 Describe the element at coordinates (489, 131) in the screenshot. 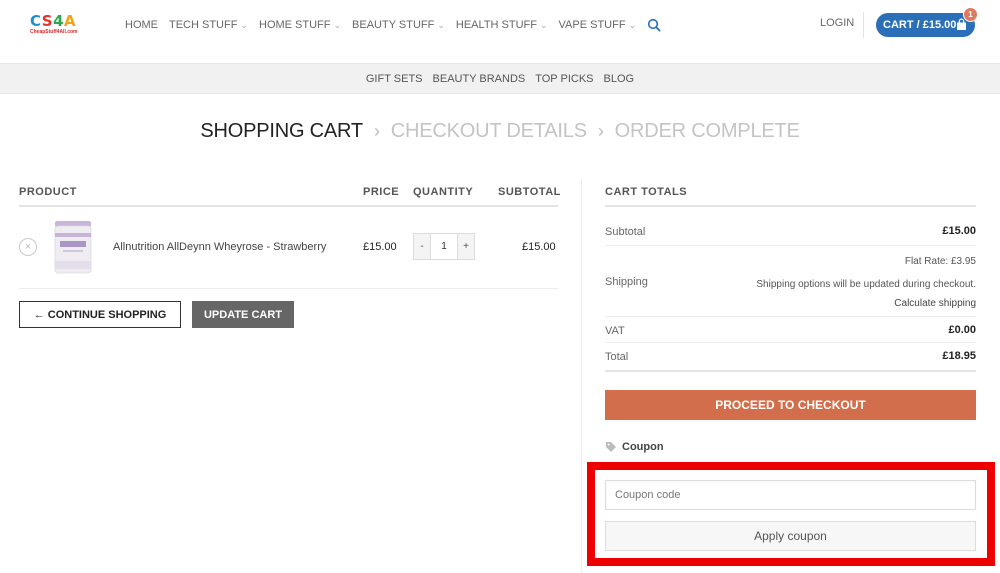

I see `step-checkout-details: CHECKOUT DETAILS` at that location.